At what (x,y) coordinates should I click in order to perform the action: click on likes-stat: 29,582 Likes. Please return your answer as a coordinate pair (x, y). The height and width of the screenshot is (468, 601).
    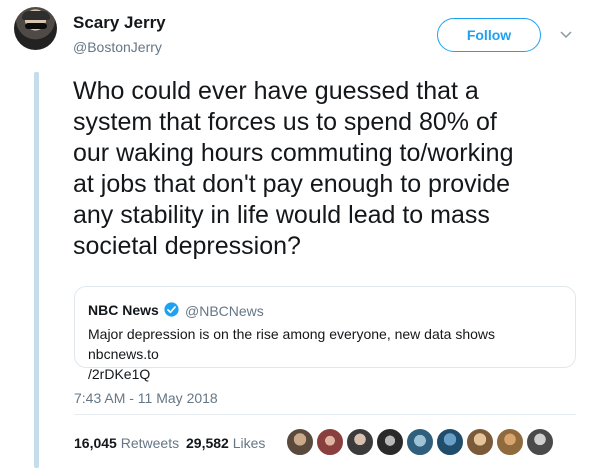
    Looking at the image, I should click on (225, 443).